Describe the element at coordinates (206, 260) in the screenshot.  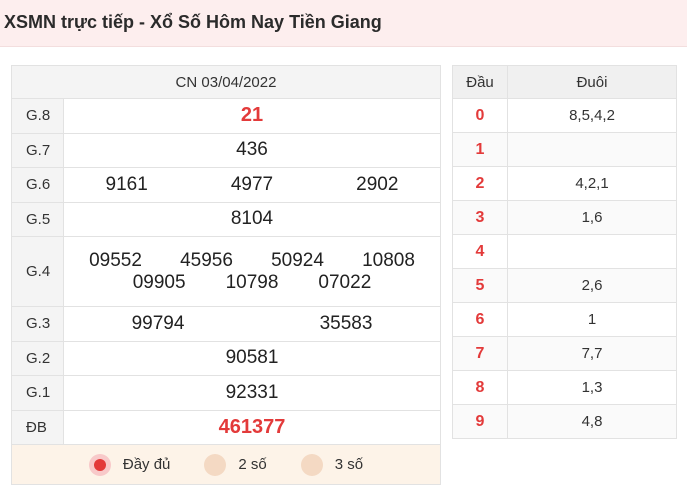
I see `prize-number: 45956` at that location.